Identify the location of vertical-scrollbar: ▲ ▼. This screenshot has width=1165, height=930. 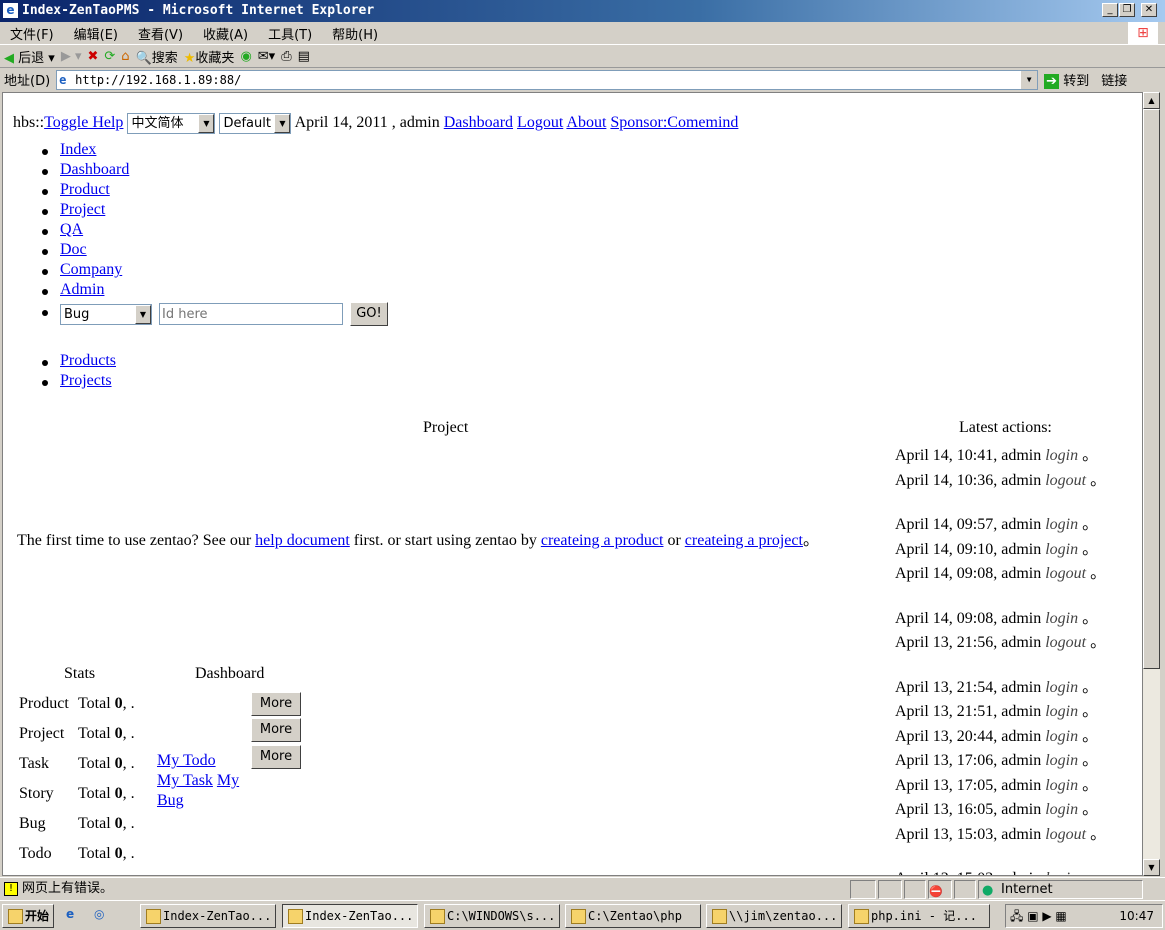
(1151, 484).